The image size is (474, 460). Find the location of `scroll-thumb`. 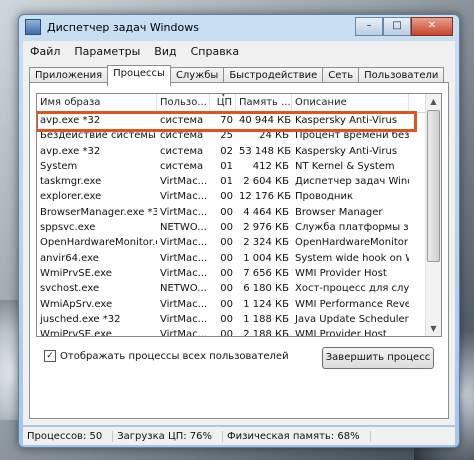

scroll-thumb is located at coordinates (433, 186).